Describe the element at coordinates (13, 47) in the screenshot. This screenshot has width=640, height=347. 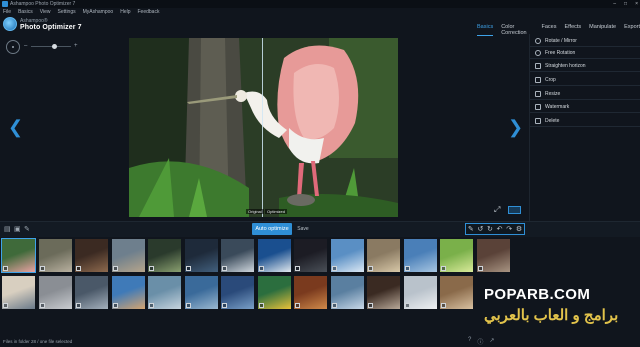
I see `pan-navigator-icon` at that location.